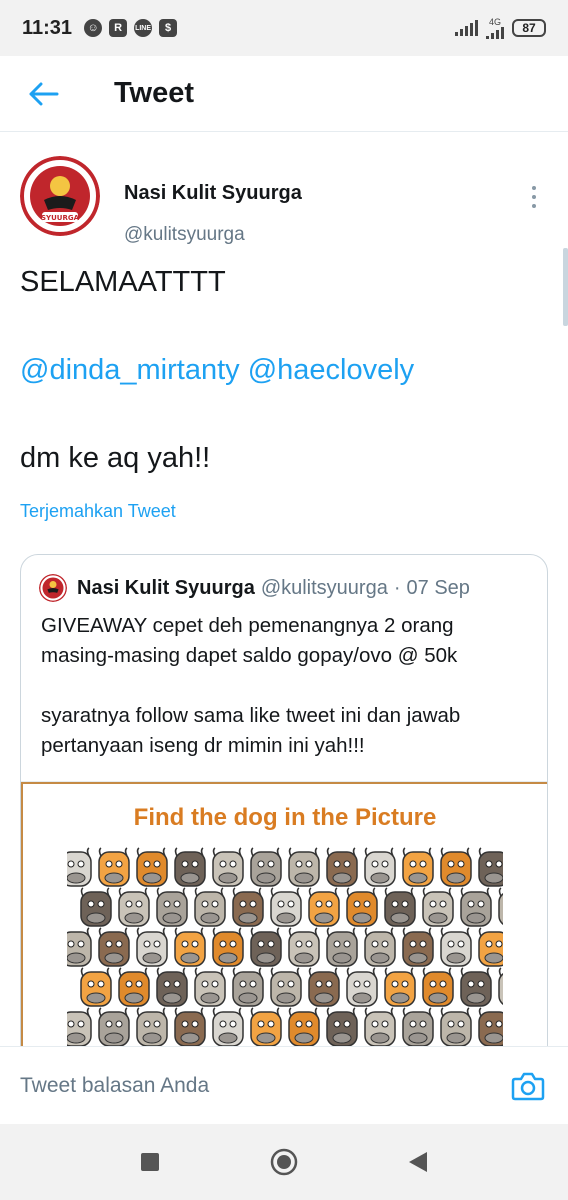 This screenshot has height=1200, width=568. I want to click on quote-date: 07 Sep, so click(438, 587).